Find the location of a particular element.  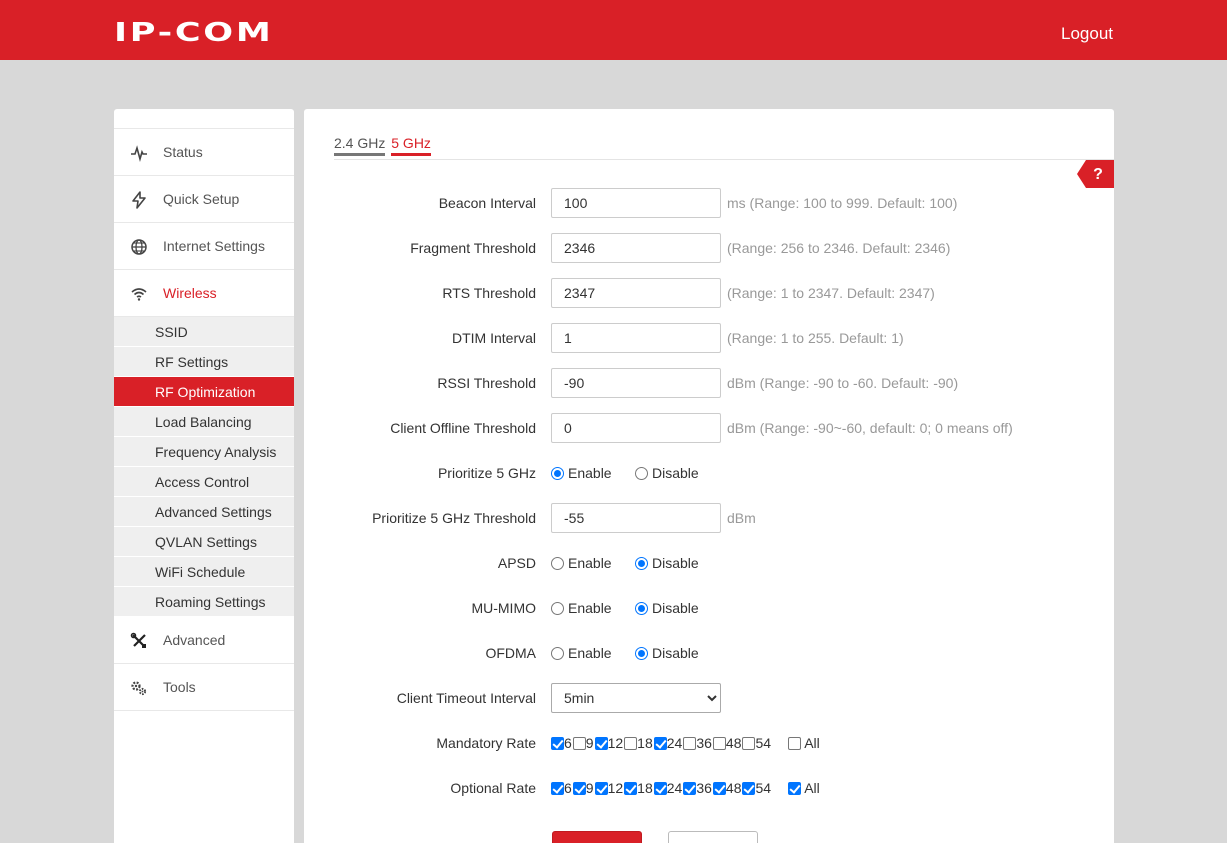

prioritize-5ghz-threshold-input is located at coordinates (636, 518).